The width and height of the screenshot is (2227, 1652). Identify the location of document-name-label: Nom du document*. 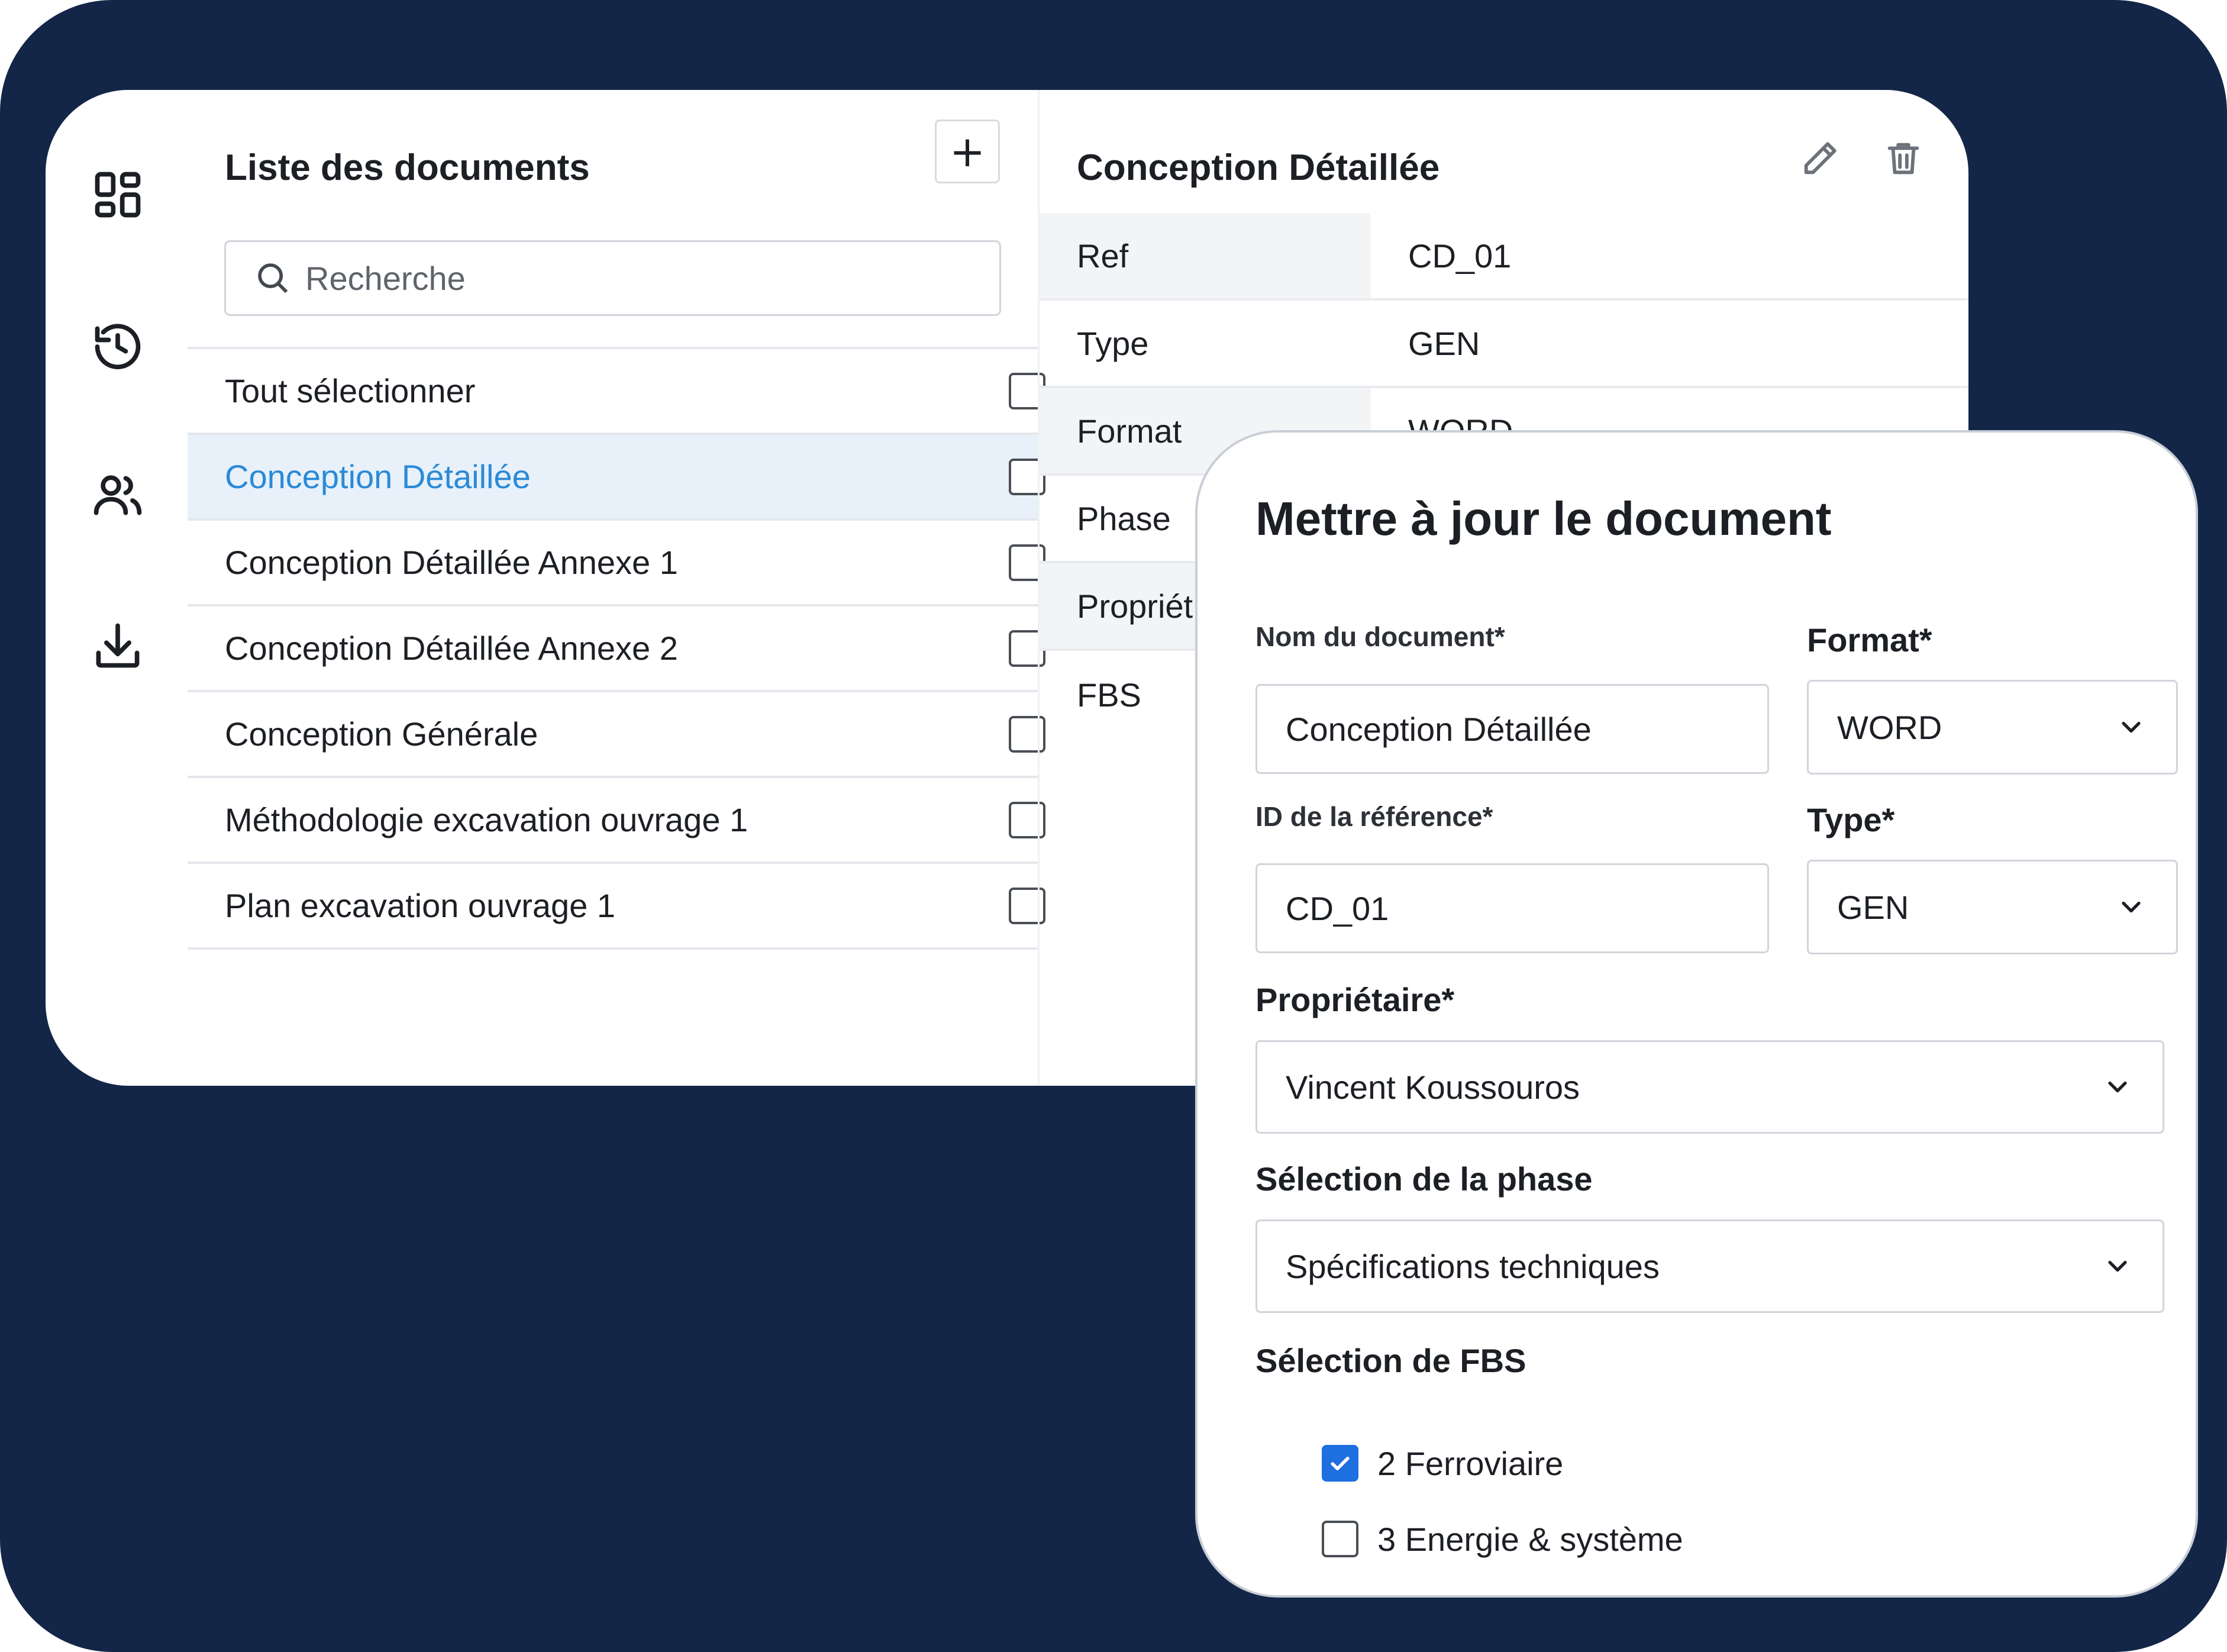
(1380, 637).